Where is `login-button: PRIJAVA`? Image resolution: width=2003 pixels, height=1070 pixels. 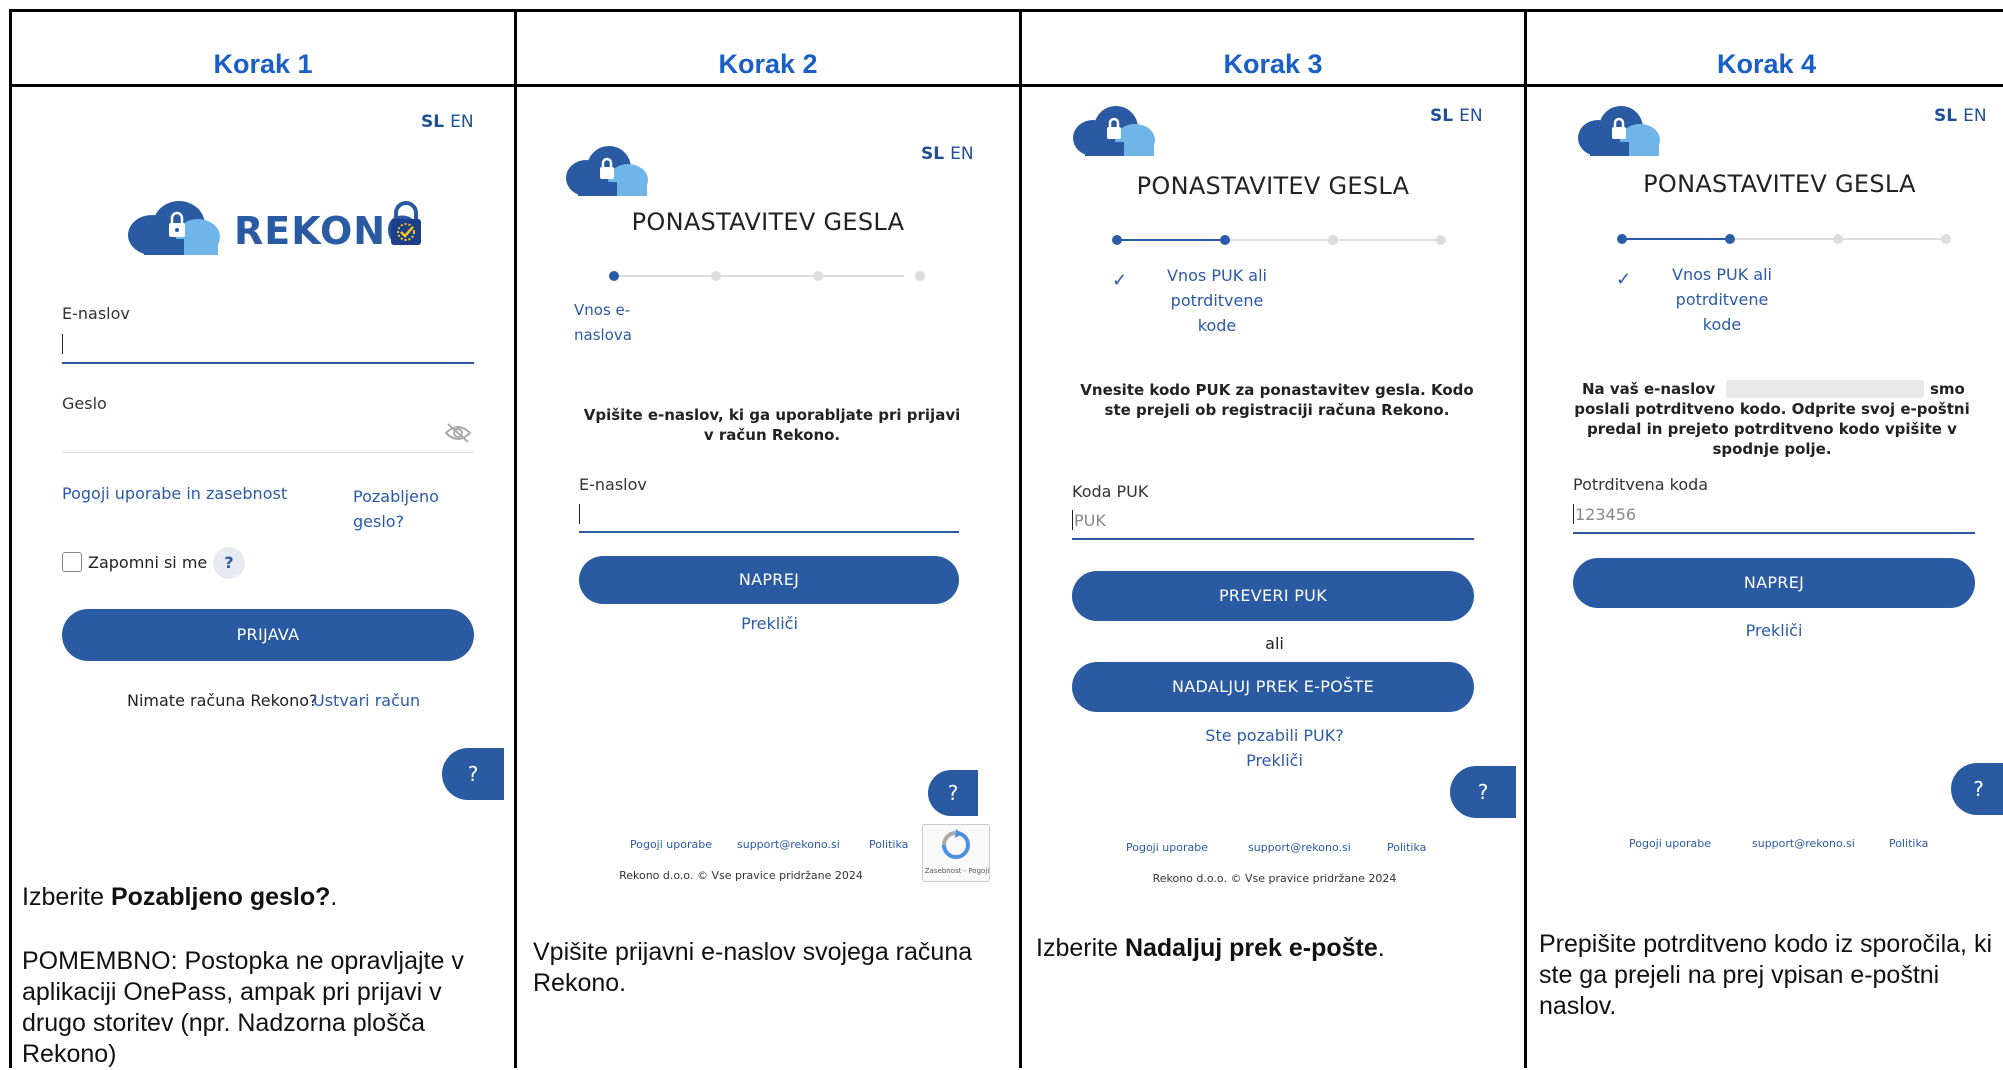
login-button: PRIJAVA is located at coordinates (268, 635).